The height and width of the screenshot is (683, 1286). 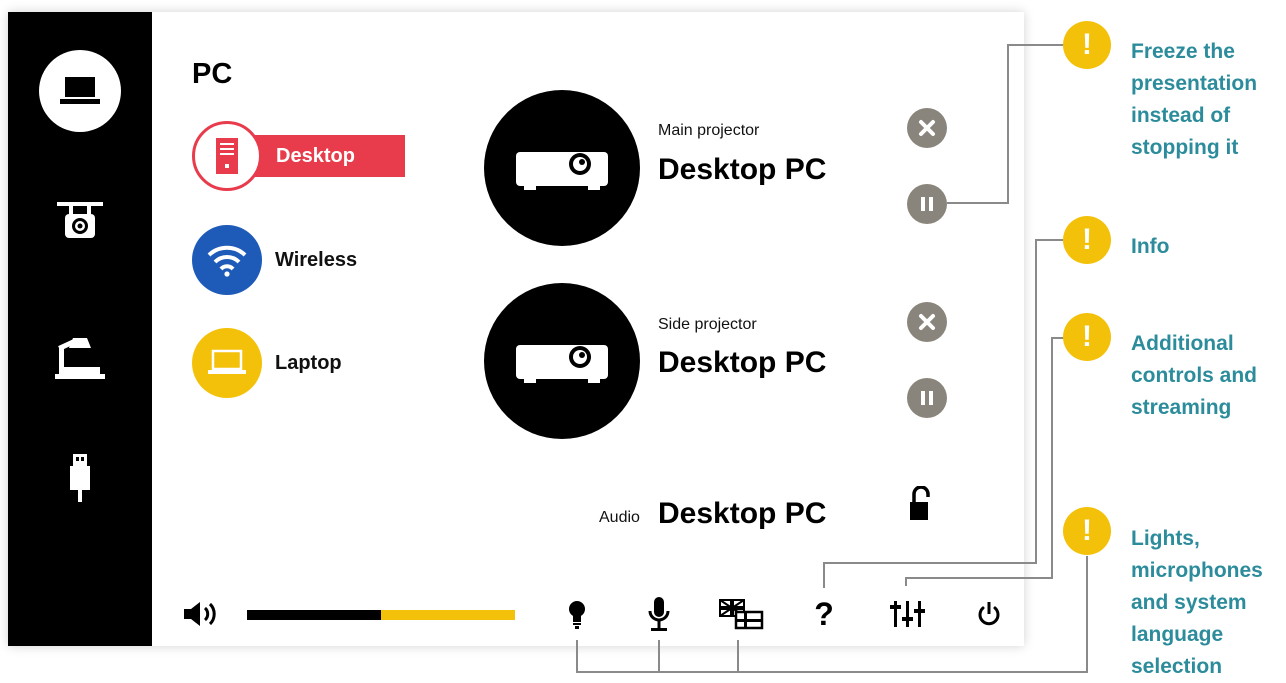 What do you see at coordinates (227, 156) in the screenshot?
I see `desktop-tower-icon` at bounding box center [227, 156].